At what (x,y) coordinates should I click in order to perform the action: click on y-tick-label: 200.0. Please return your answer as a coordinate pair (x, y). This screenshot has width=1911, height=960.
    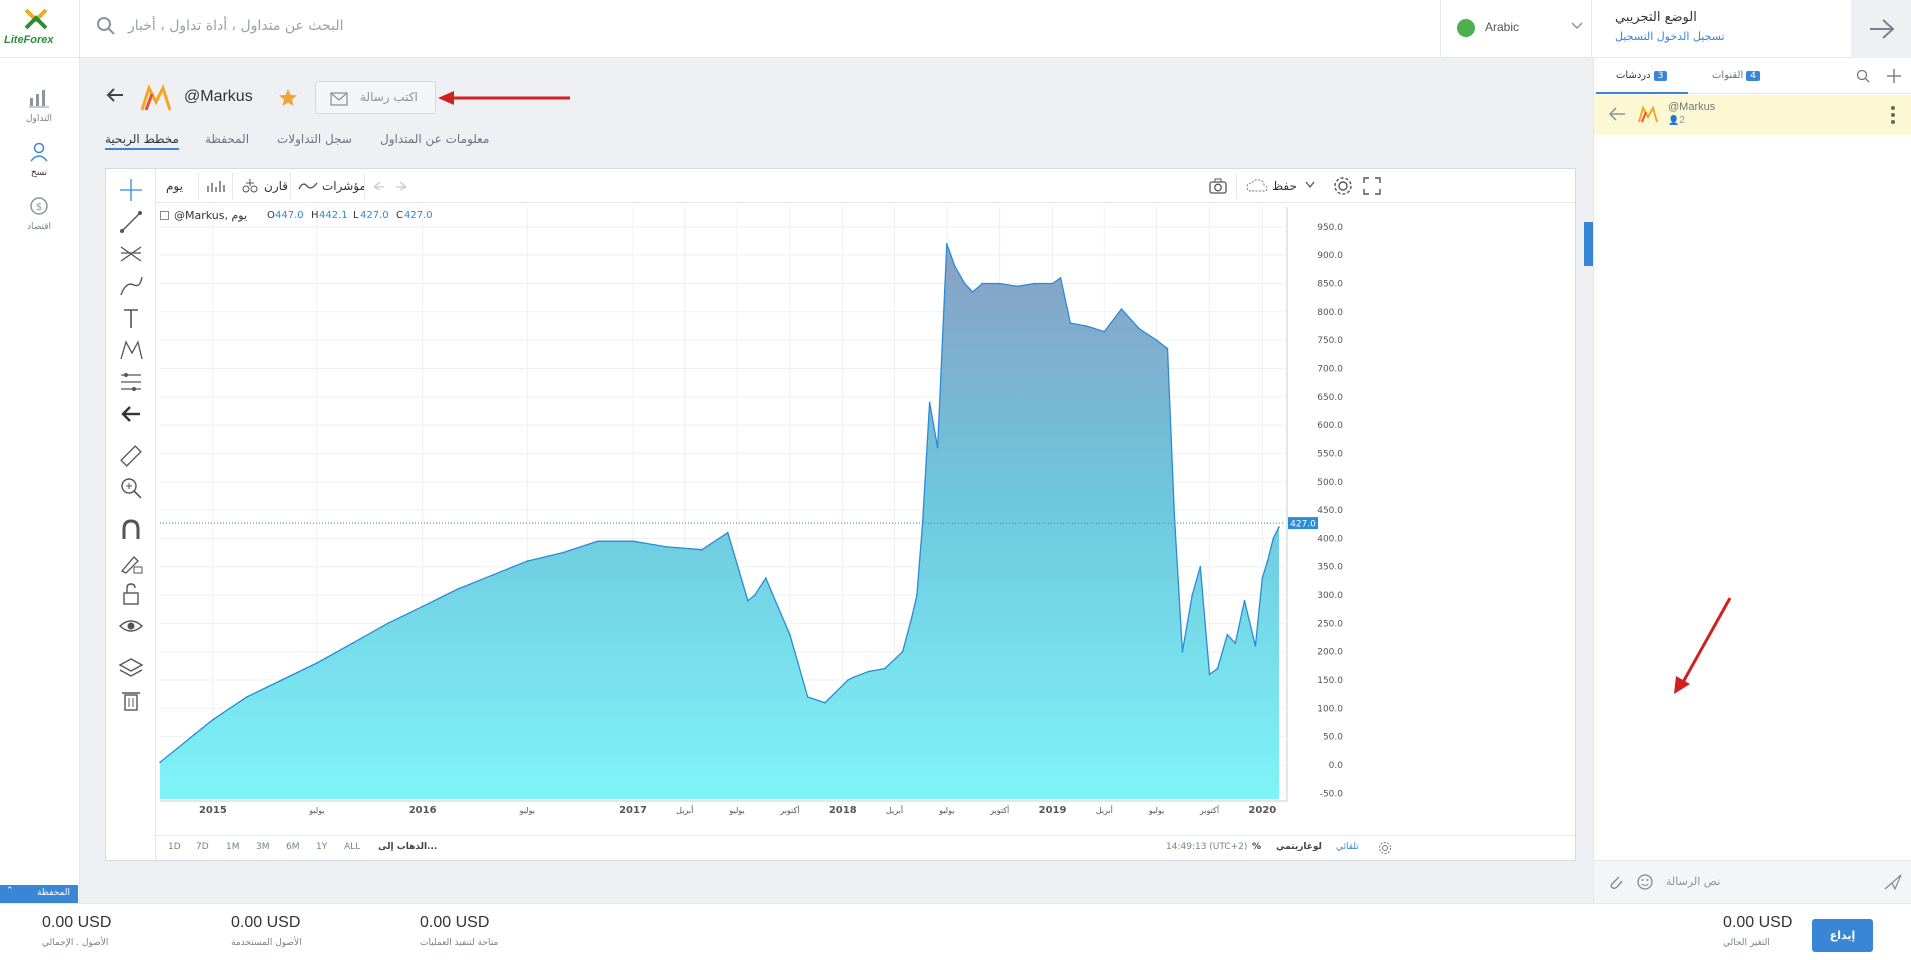
    Looking at the image, I should click on (1330, 653).